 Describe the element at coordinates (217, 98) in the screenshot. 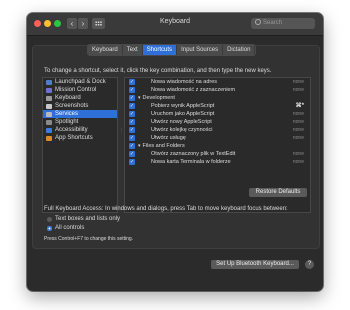

I see `shortcut-row: ✓ ▾ Development` at that location.